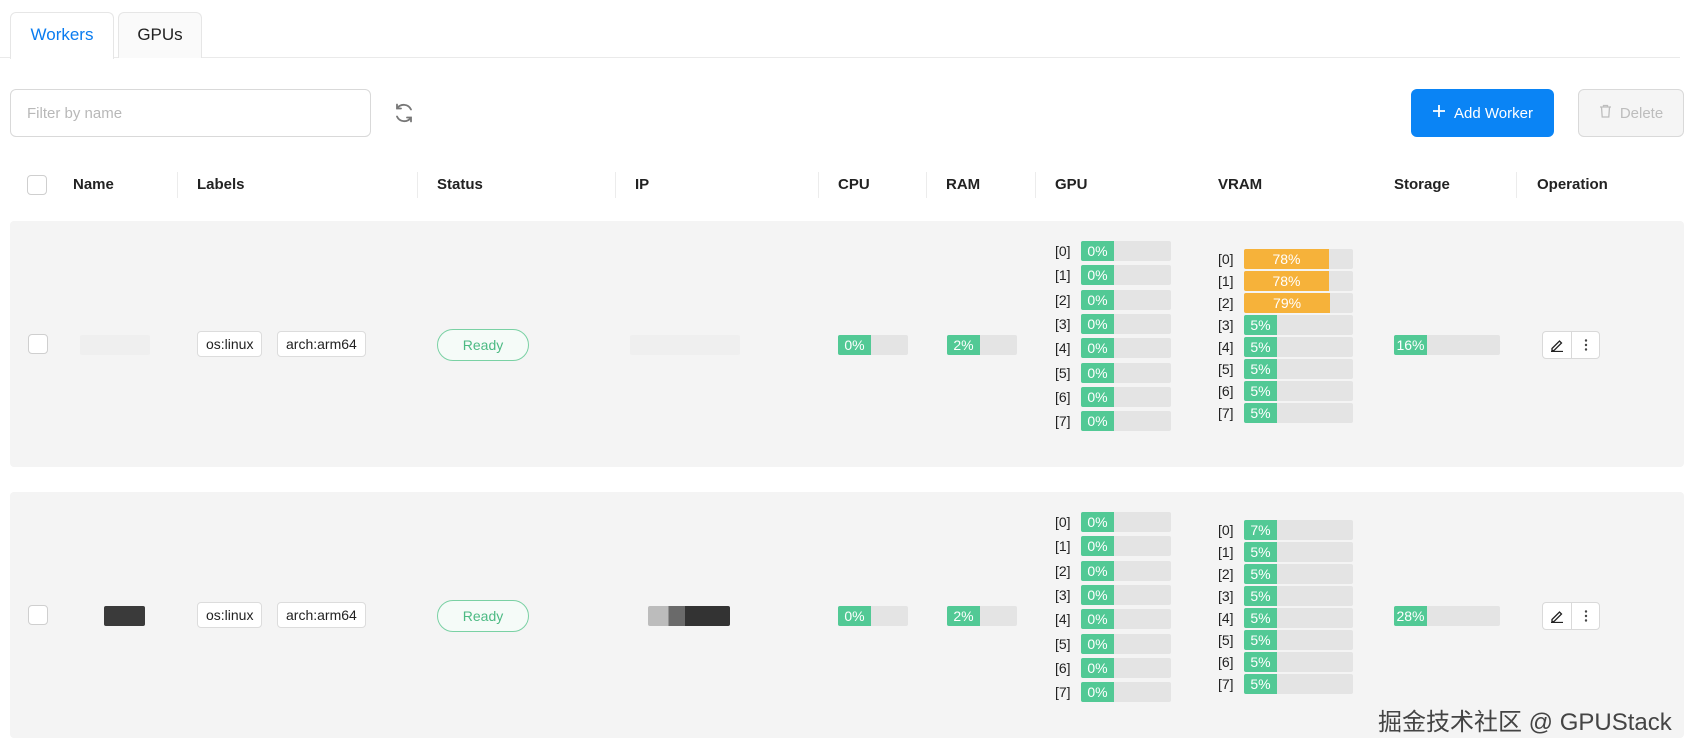 The width and height of the screenshot is (1696, 750). What do you see at coordinates (1063, 348) in the screenshot?
I see `gpu-index-label: [4]` at bounding box center [1063, 348].